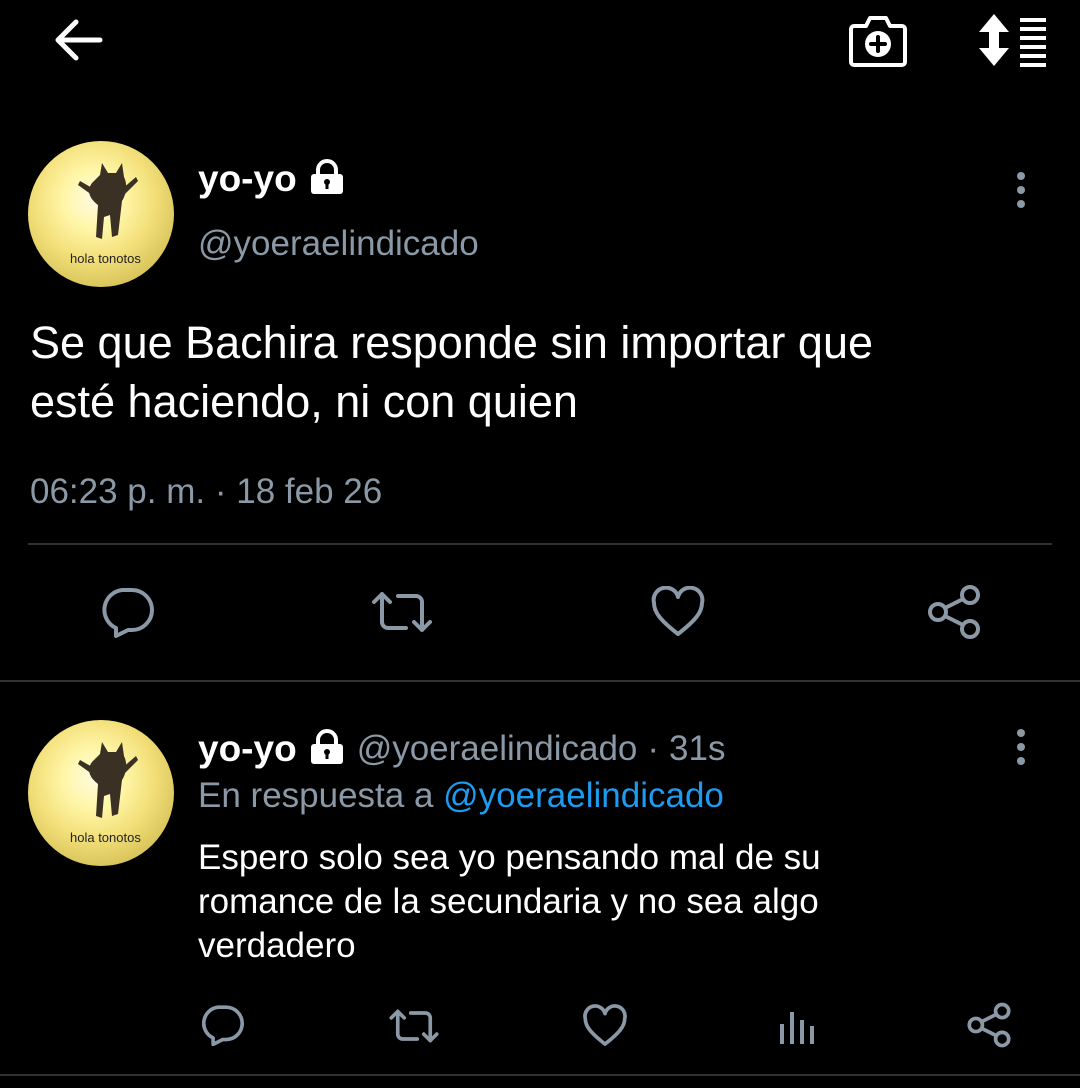  I want to click on reply-text-line: romance de la secundaria y no sea algo, so click(508, 901).